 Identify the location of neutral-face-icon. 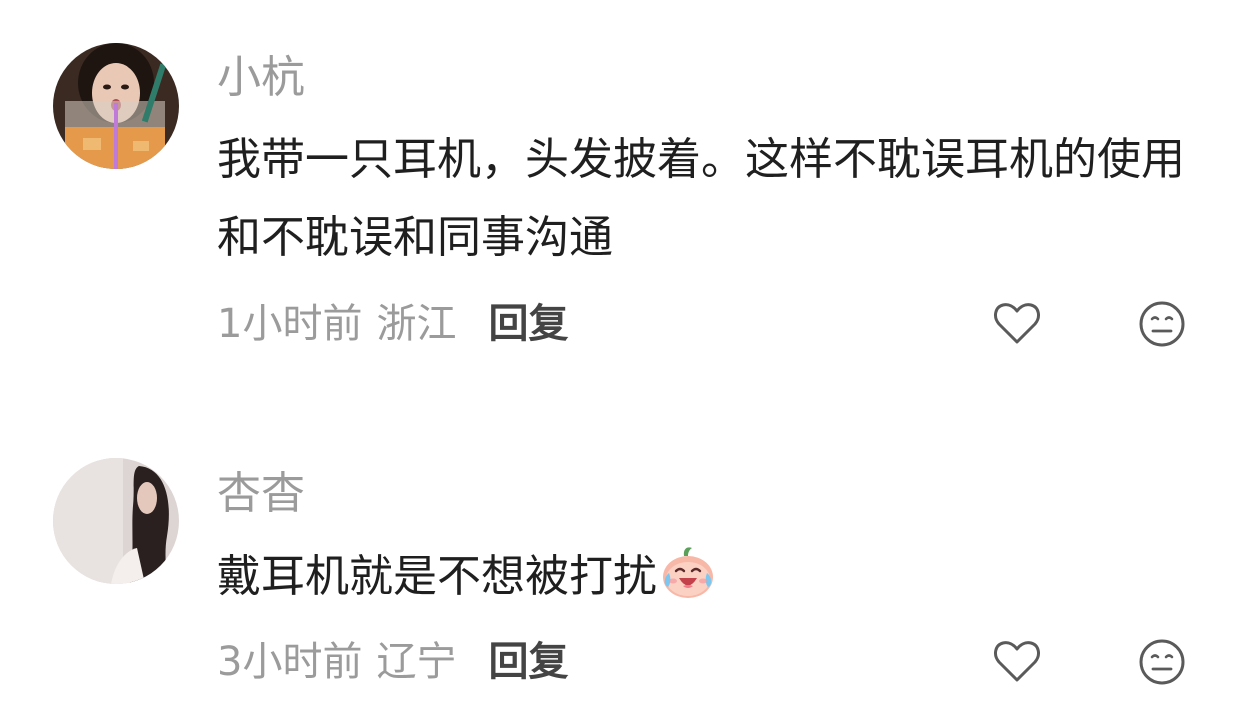
(1162, 662).